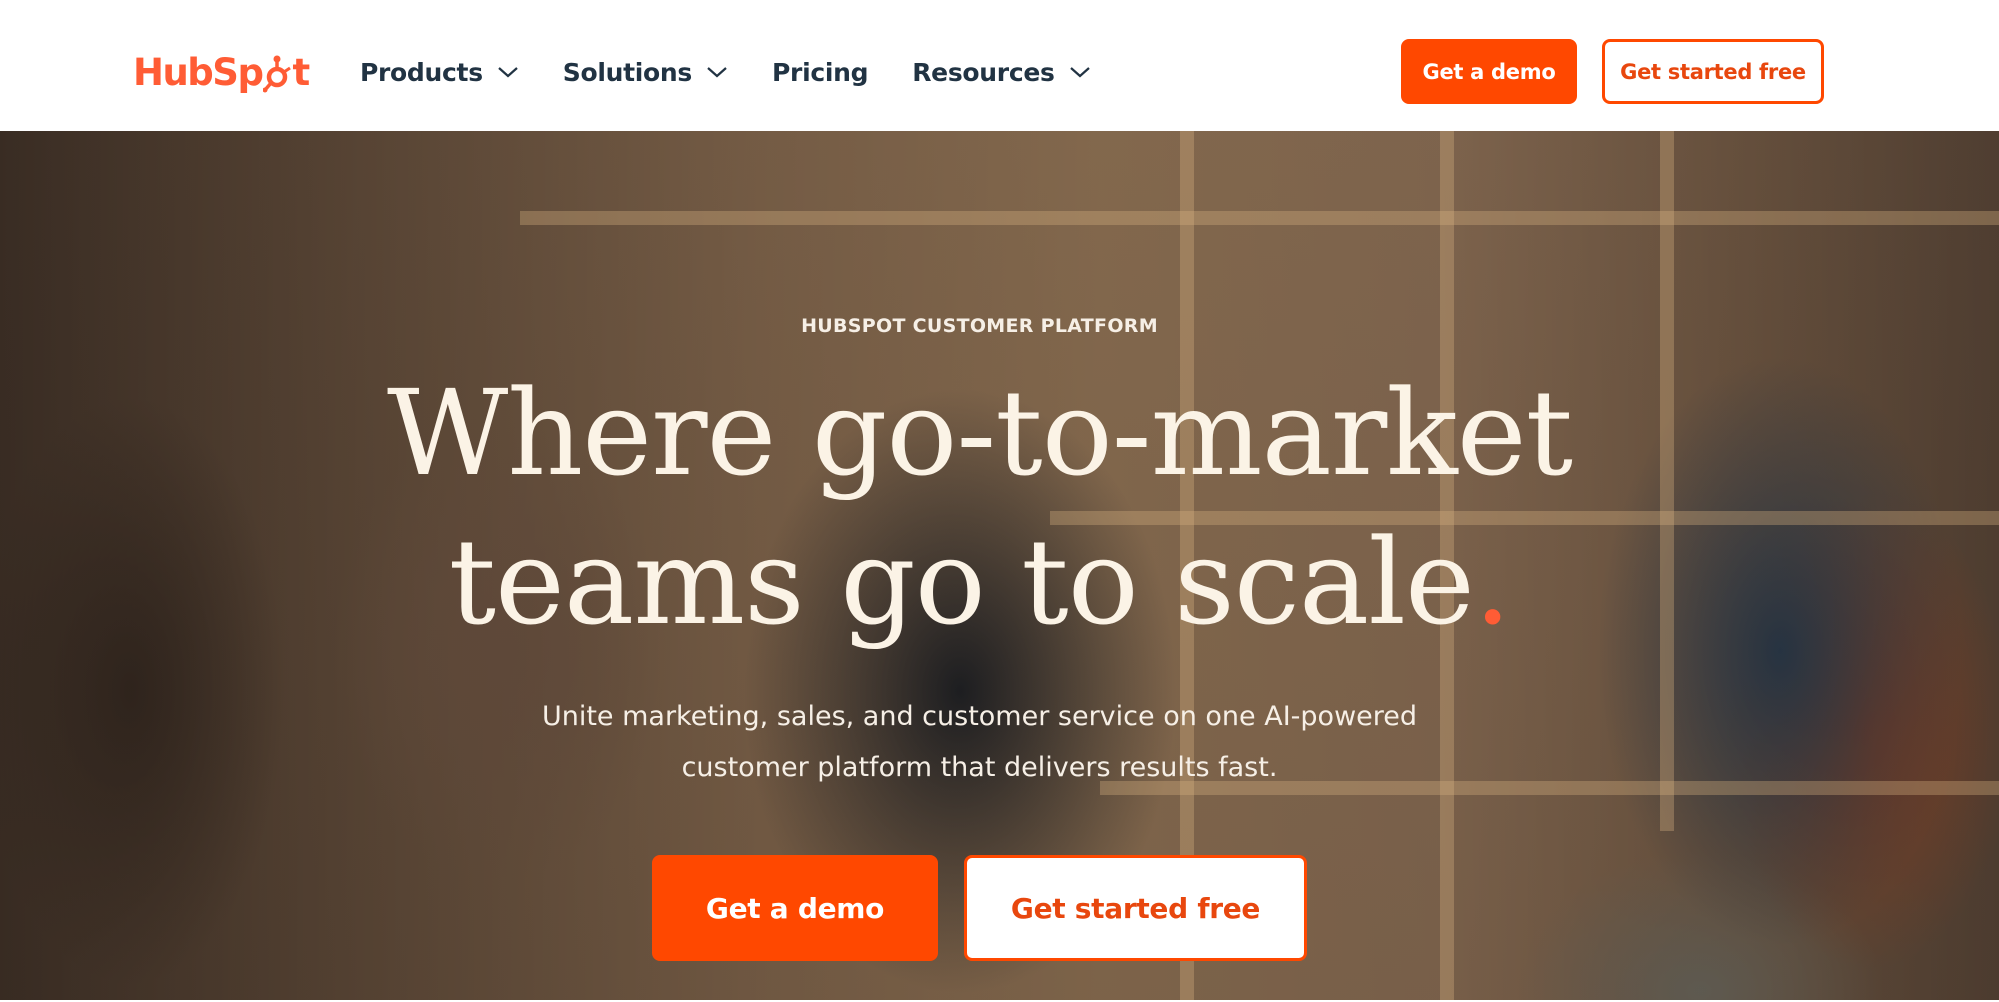  Describe the element at coordinates (1135, 908) in the screenshot. I see `hero-get-started-free-button: Get started free` at that location.